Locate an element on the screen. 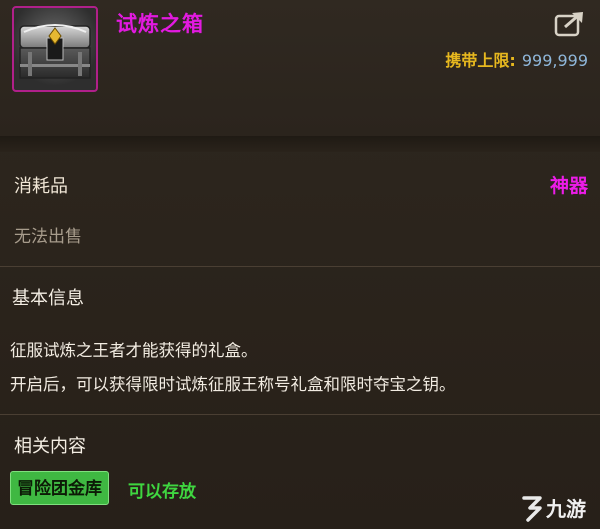 The width and height of the screenshot is (600, 529). svg-text: 九游 is located at coordinates (565, 509).